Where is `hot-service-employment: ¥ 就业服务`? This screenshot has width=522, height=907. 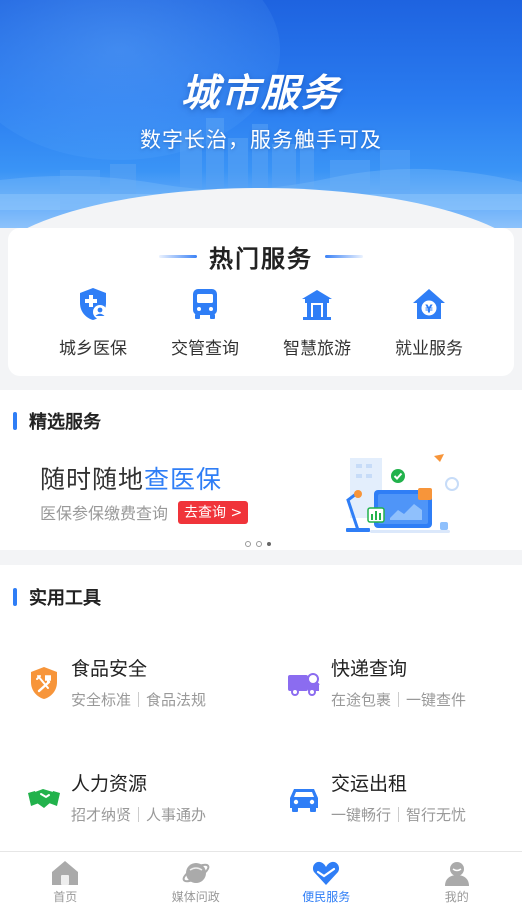 hot-service-employment: ¥ 就业服务 is located at coordinates (429, 322).